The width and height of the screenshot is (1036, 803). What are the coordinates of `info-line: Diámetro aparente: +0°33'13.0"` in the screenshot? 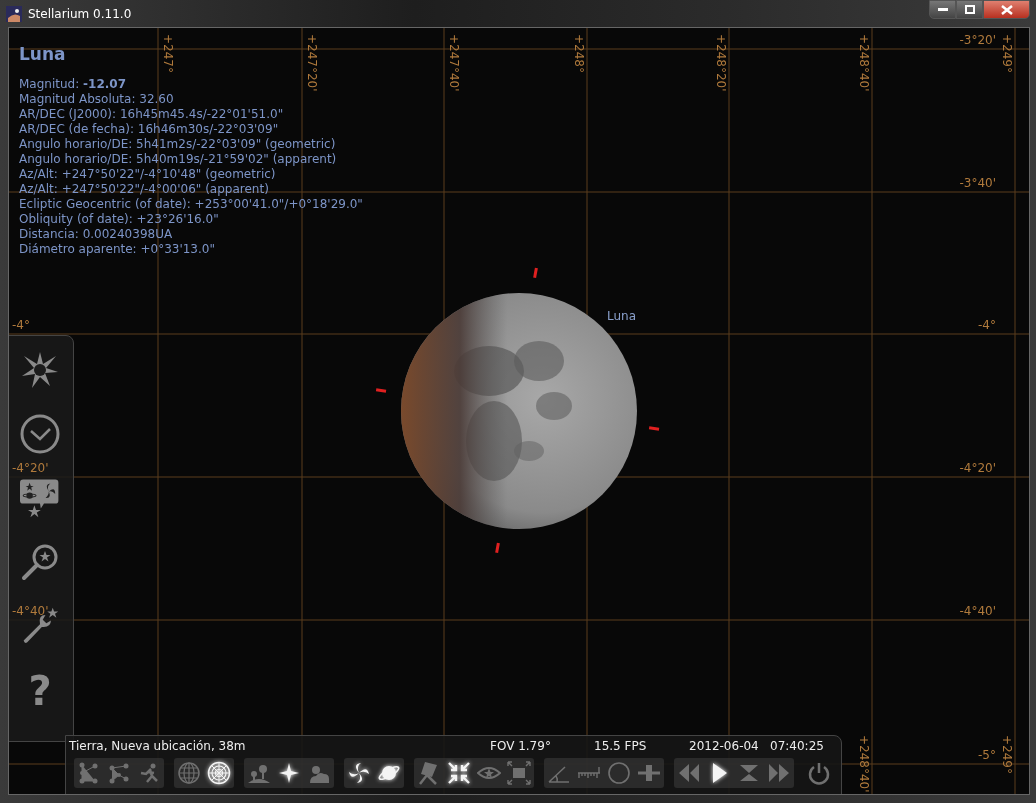 It's located at (117, 249).